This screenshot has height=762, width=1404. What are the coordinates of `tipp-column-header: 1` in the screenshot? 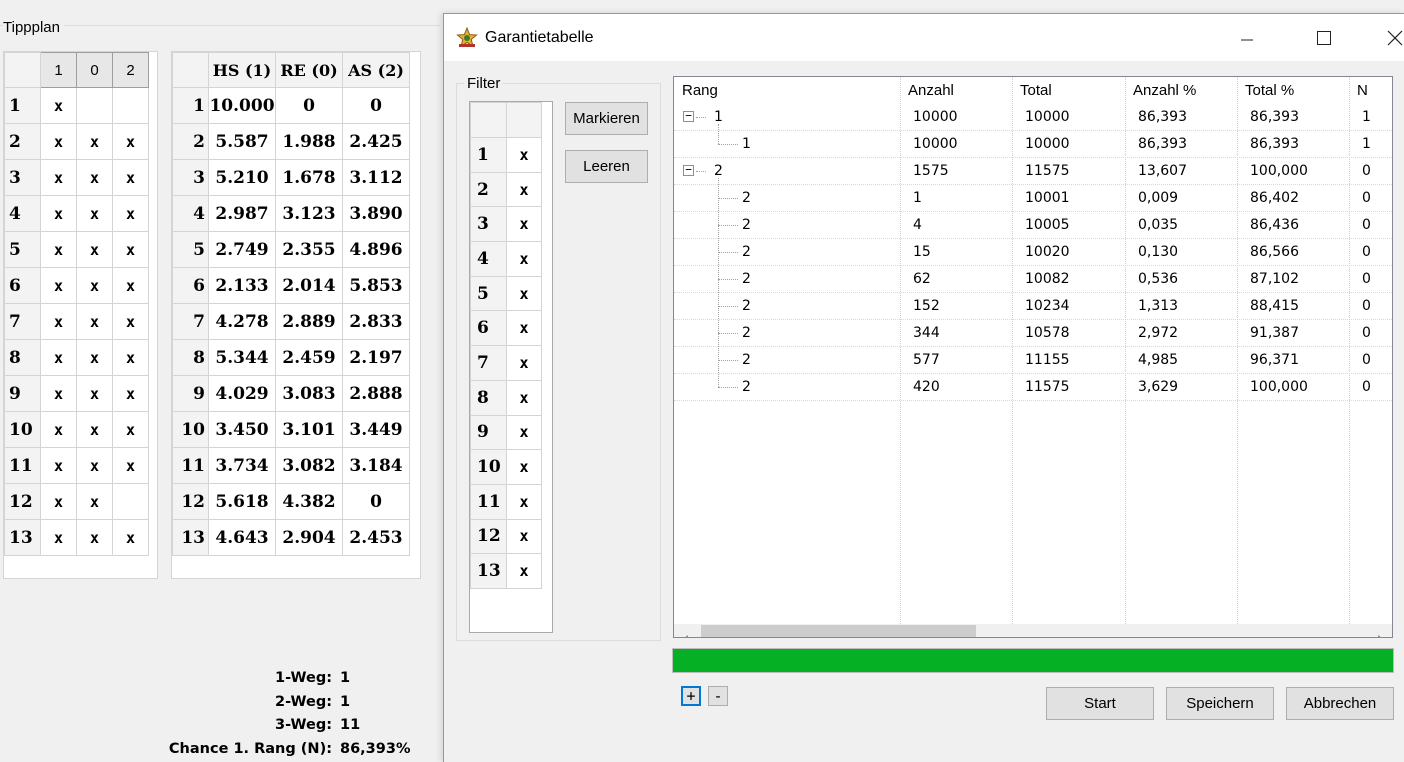 It's located at (58, 70).